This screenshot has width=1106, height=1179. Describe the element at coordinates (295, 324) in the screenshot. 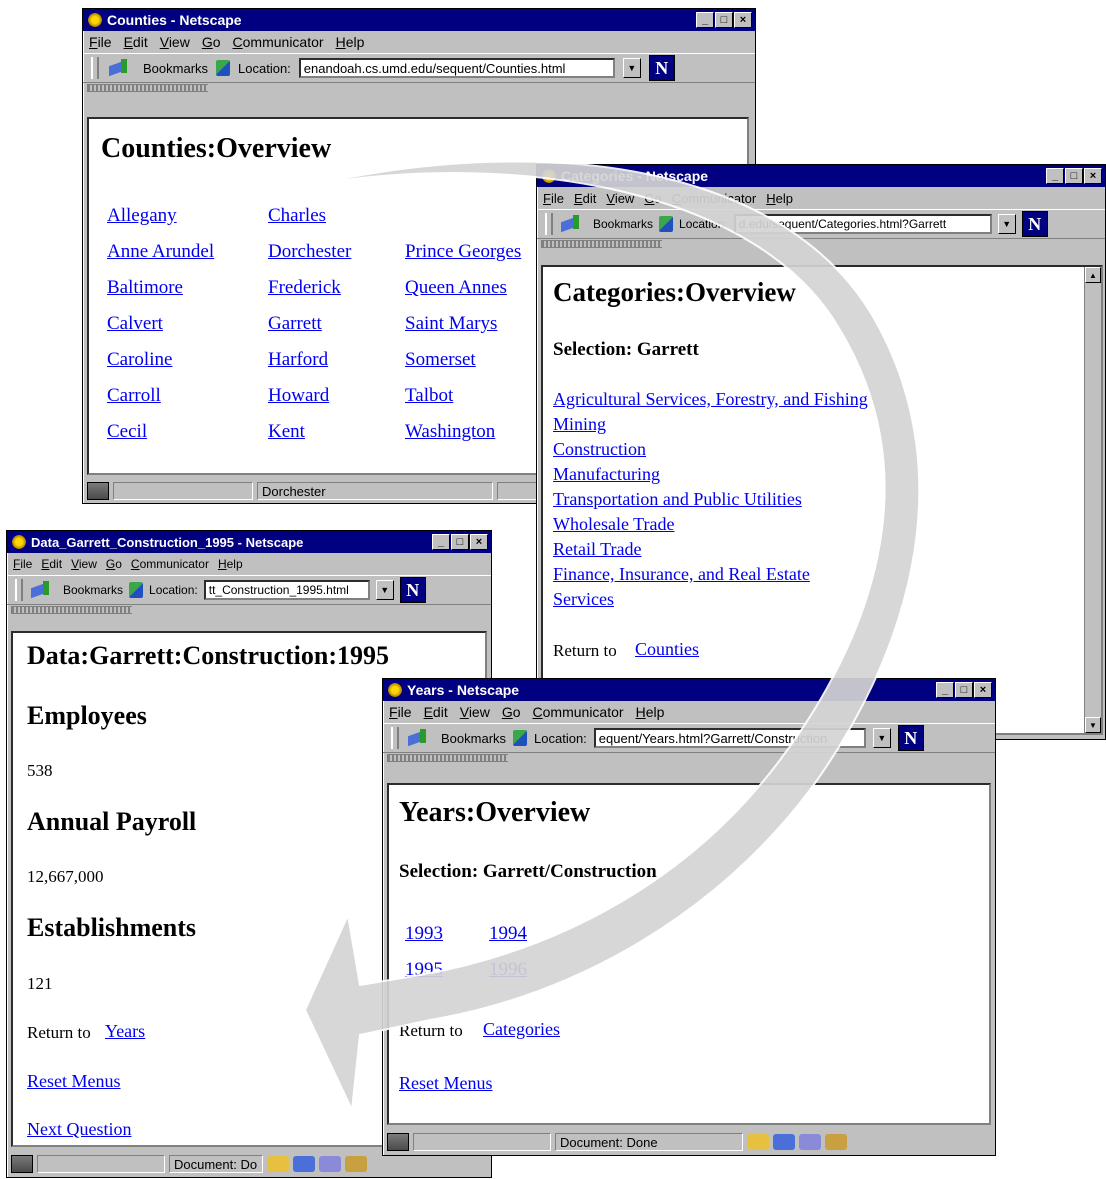

I see `county-link: Garrett` at that location.